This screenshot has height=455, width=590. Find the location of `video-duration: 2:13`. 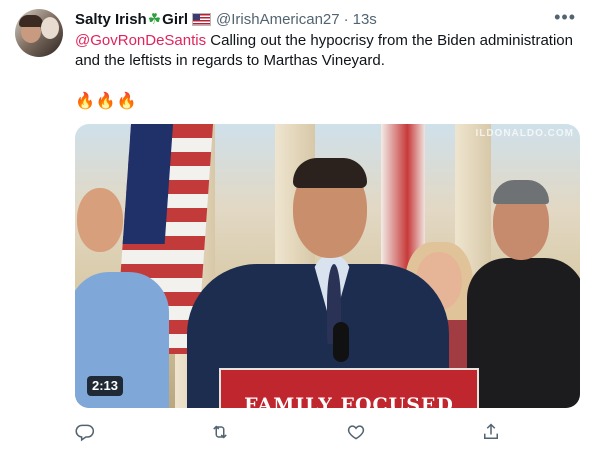

video-duration: 2:13 is located at coordinates (105, 386).